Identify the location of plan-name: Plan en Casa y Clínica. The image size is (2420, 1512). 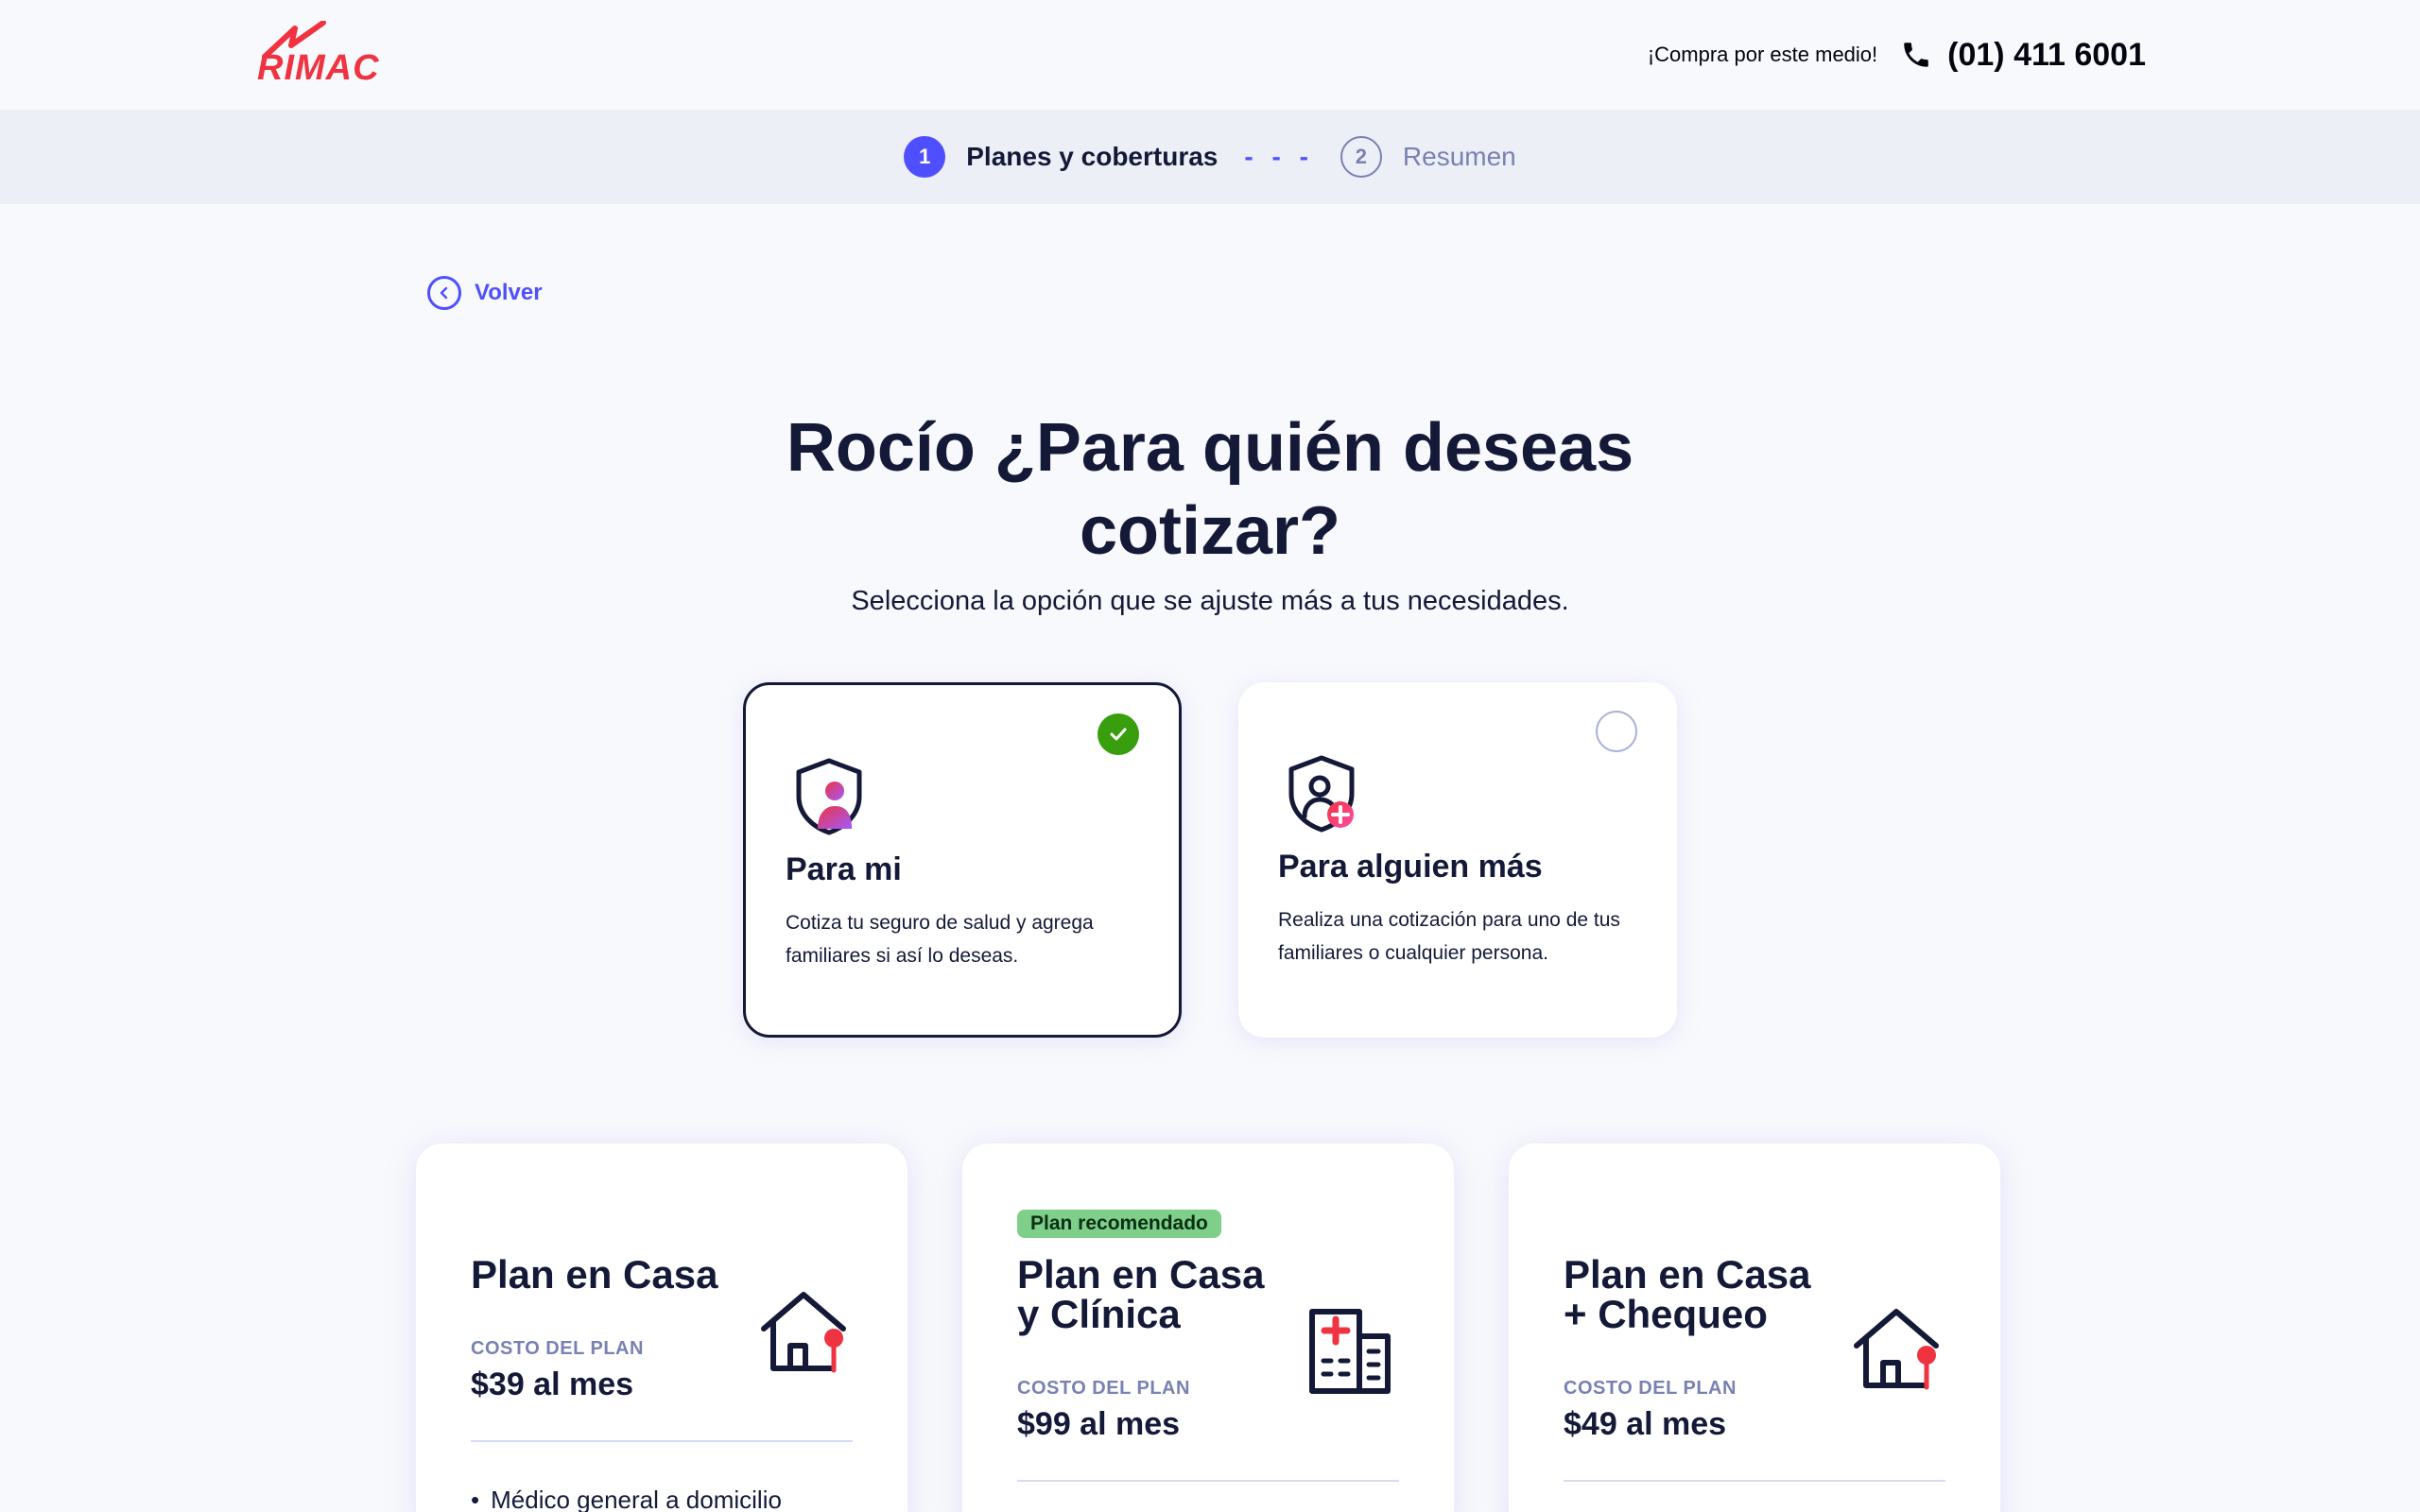
(1141, 1294).